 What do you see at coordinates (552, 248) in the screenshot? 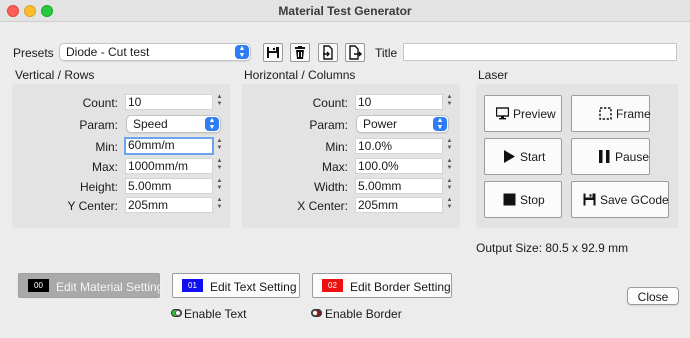
I see `output-size-text: Output Size: 80.5 x 92.9 mm` at bounding box center [552, 248].